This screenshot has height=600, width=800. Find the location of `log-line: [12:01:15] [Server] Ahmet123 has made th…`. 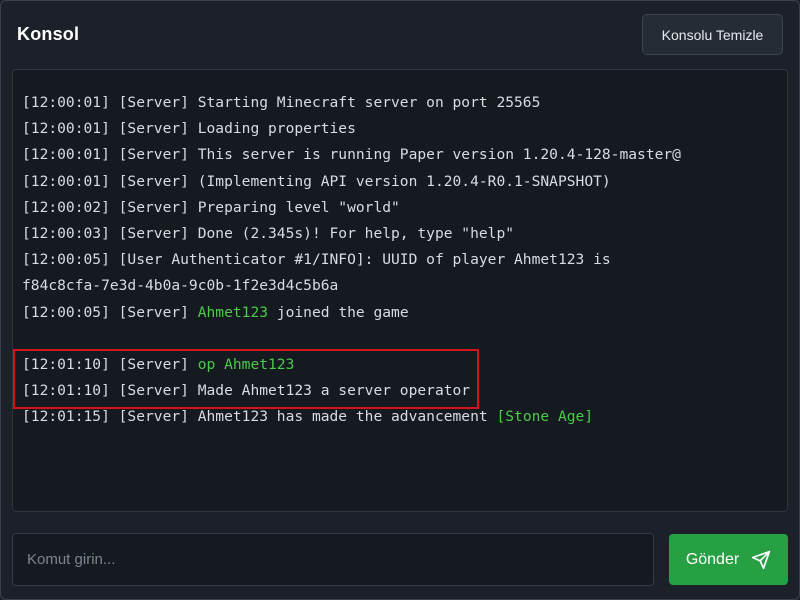

log-line: [12:01:15] [Server] Ahmet123 has made th… is located at coordinates (404, 417).